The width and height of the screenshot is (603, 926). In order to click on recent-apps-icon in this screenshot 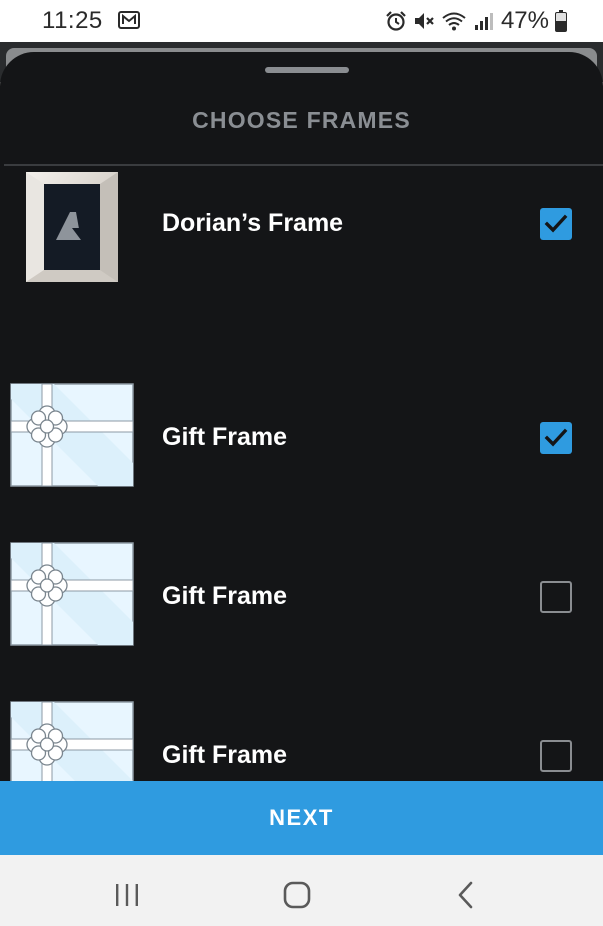, I will do `click(127, 895)`.